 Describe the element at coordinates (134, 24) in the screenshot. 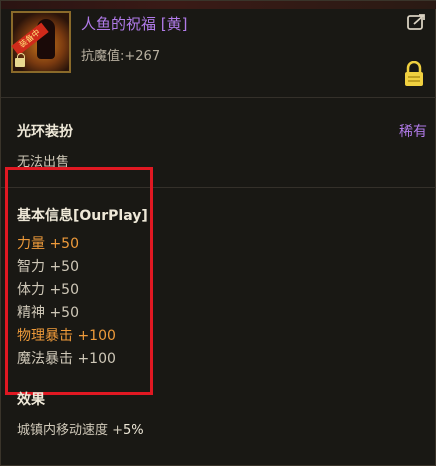

I see `item-name: 人鱼的祝福 [黄]` at that location.